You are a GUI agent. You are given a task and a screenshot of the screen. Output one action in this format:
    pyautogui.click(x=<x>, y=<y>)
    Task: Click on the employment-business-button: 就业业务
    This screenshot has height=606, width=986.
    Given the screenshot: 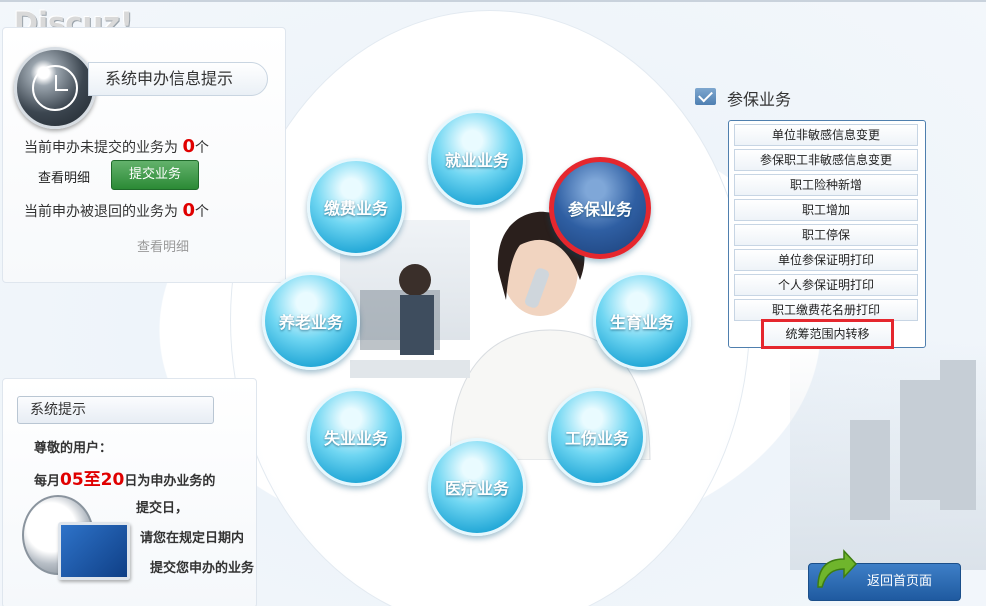 What is the action you would take?
    pyautogui.click(x=477, y=159)
    